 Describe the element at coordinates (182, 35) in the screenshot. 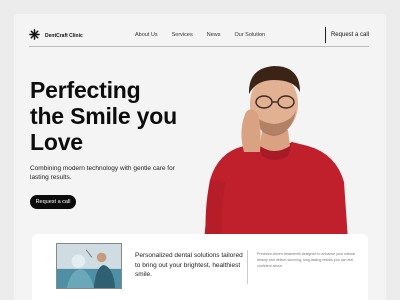

I see `nav-item-services: Services` at that location.